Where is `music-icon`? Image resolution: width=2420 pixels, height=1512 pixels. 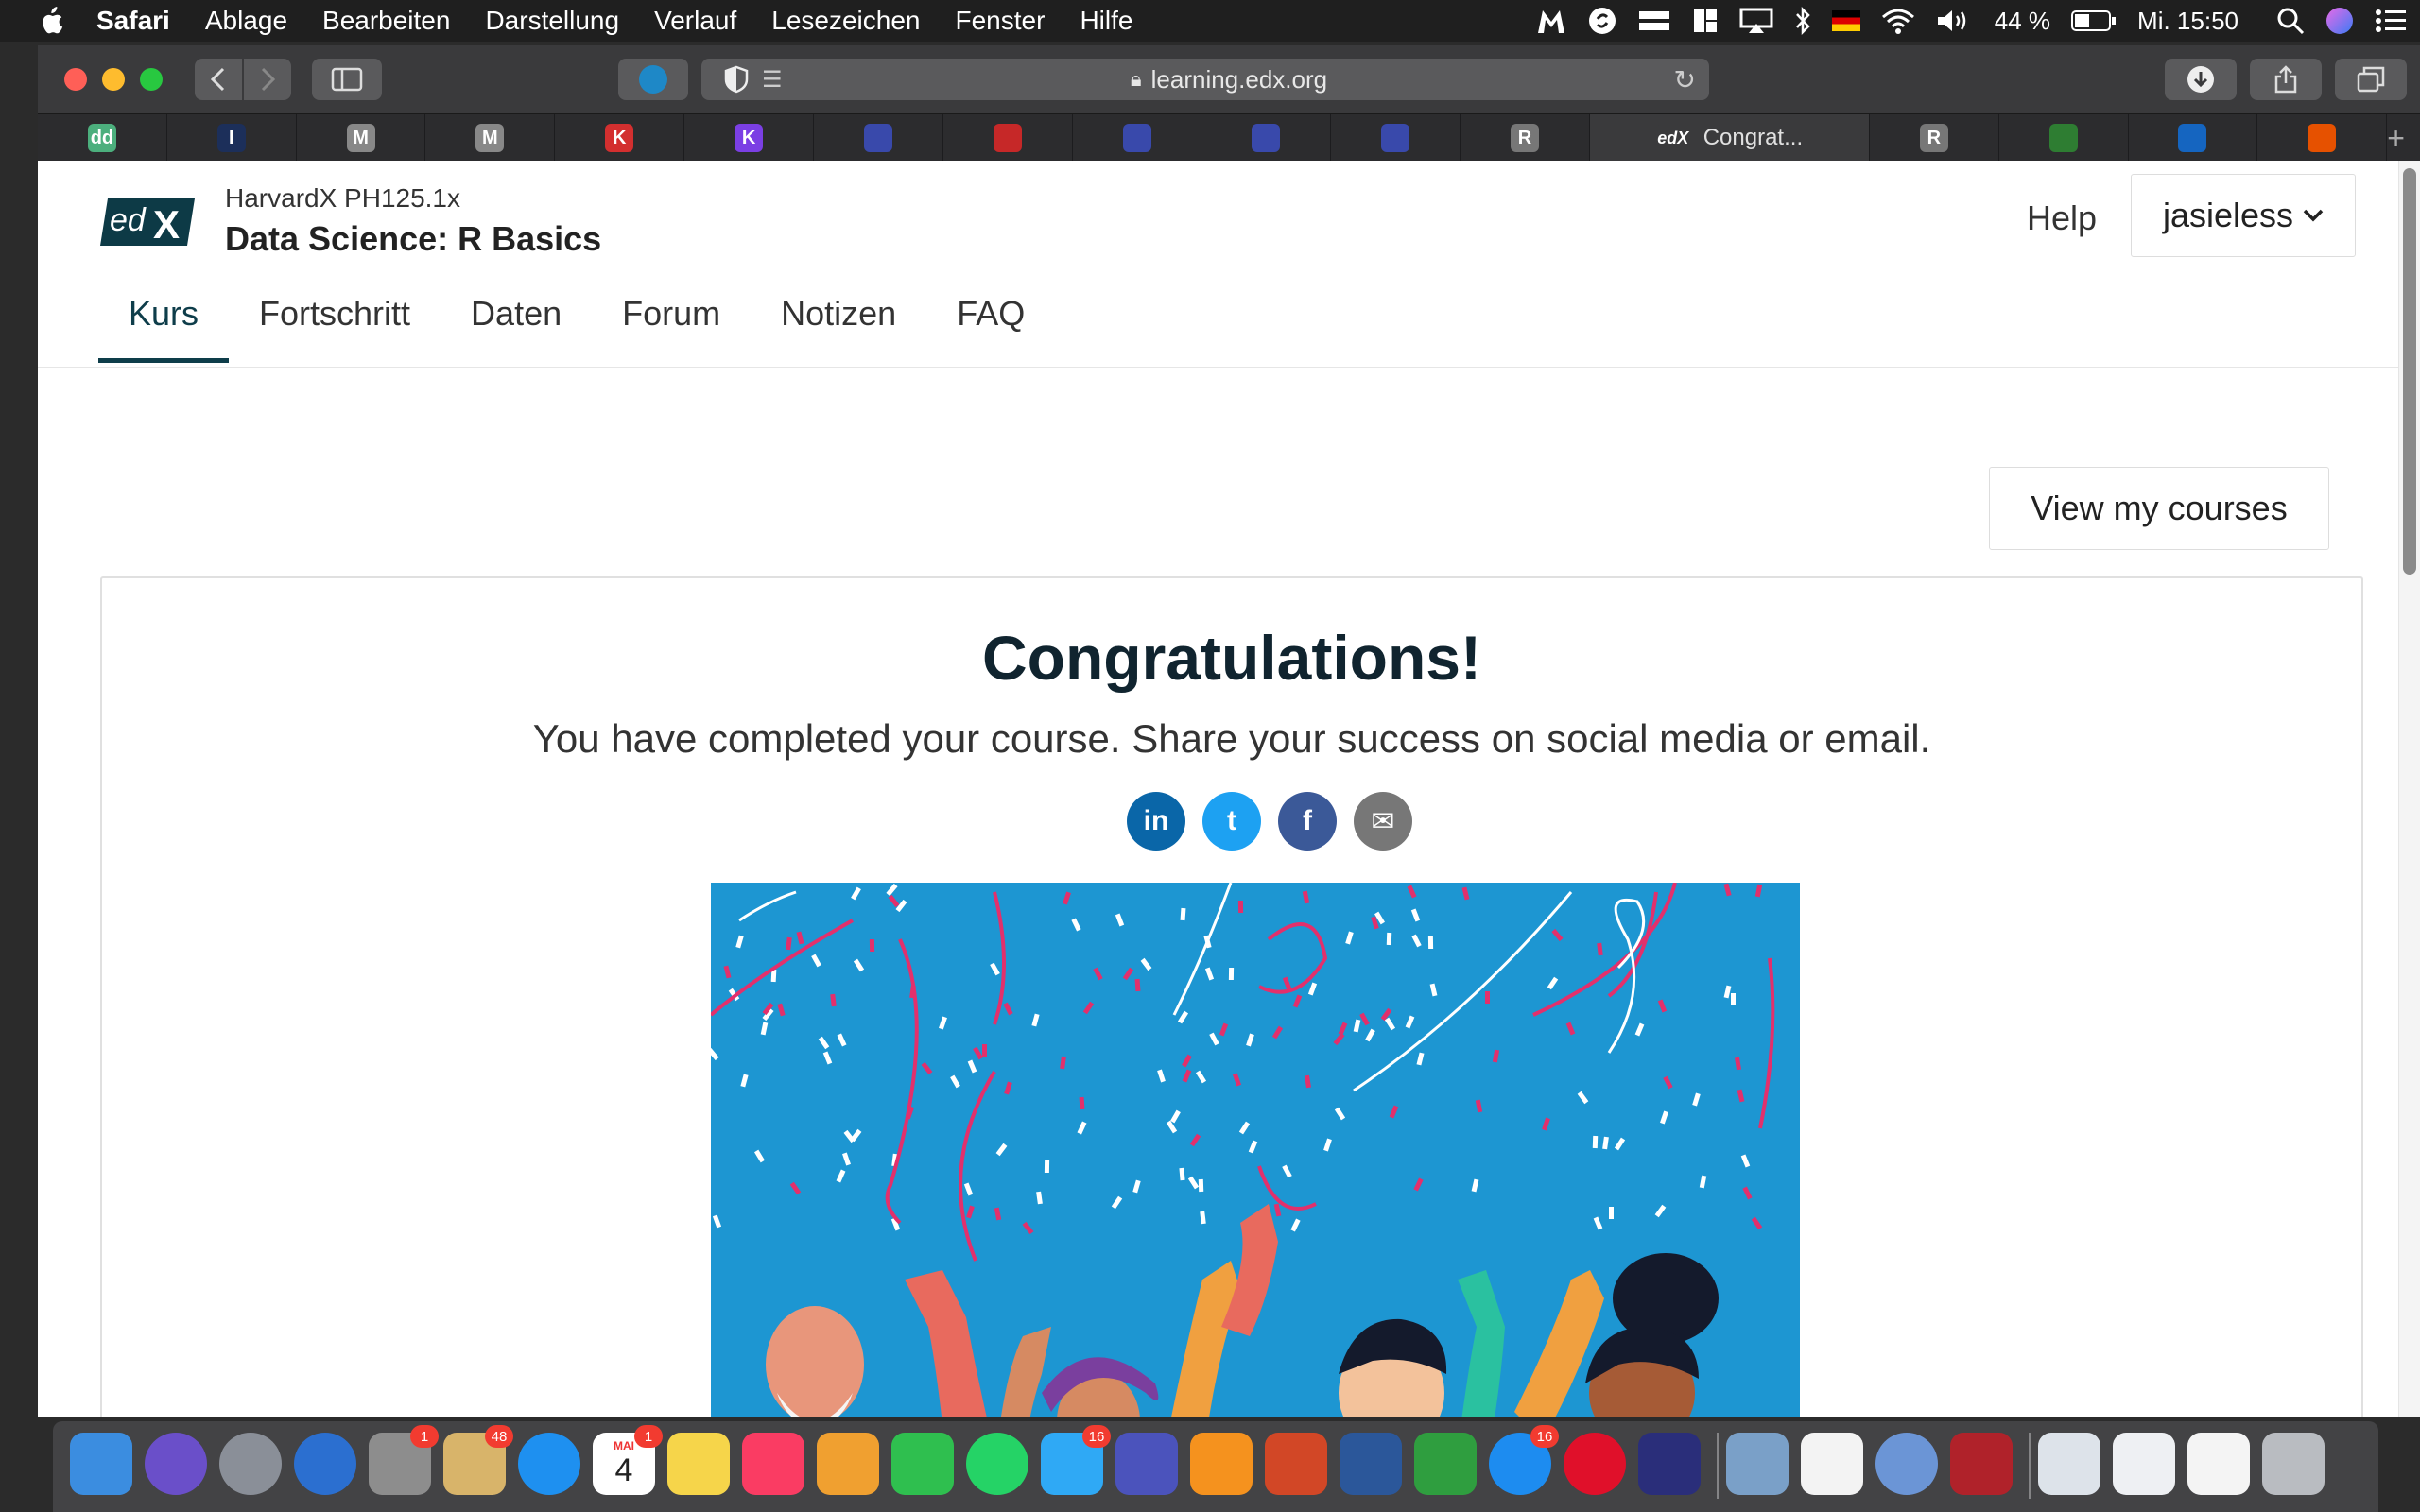
music-icon is located at coordinates (773, 1464).